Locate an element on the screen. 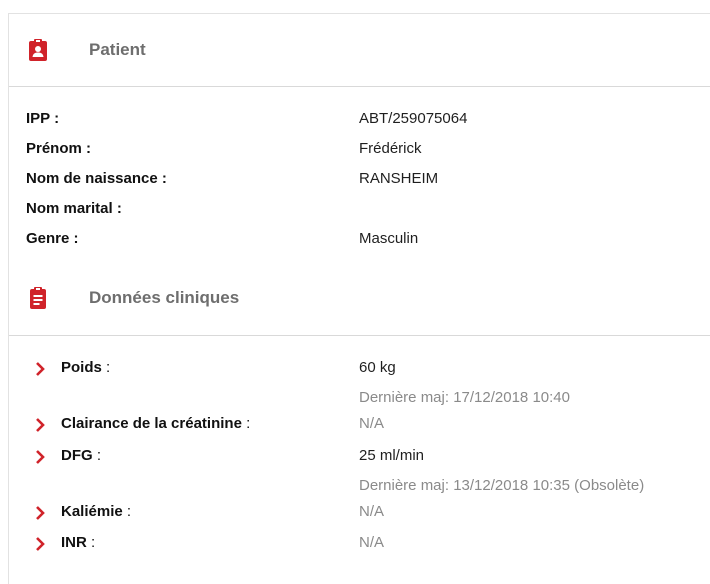 The height and width of the screenshot is (584, 710). field-value: Masculin is located at coordinates (389, 238).